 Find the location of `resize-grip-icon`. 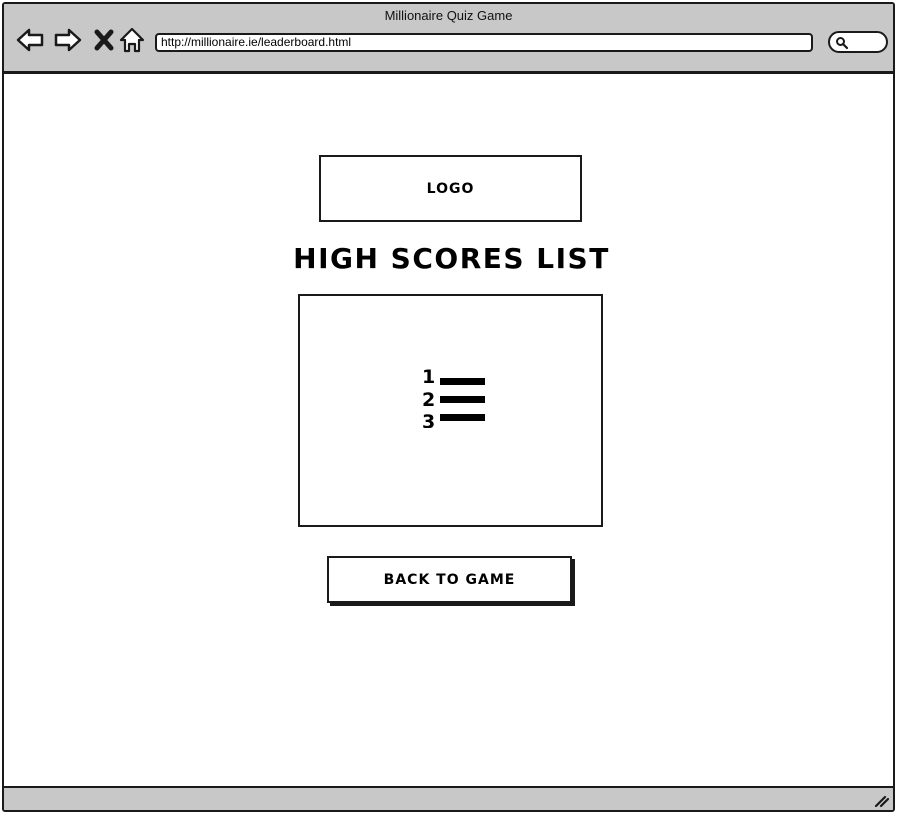

resize-grip-icon is located at coordinates (881, 800).